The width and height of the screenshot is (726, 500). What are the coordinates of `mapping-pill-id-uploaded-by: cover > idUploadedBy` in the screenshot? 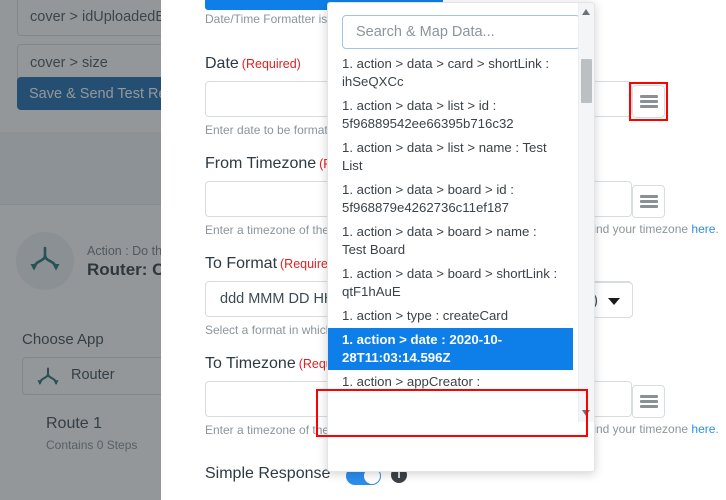 It's located at (89, 18).